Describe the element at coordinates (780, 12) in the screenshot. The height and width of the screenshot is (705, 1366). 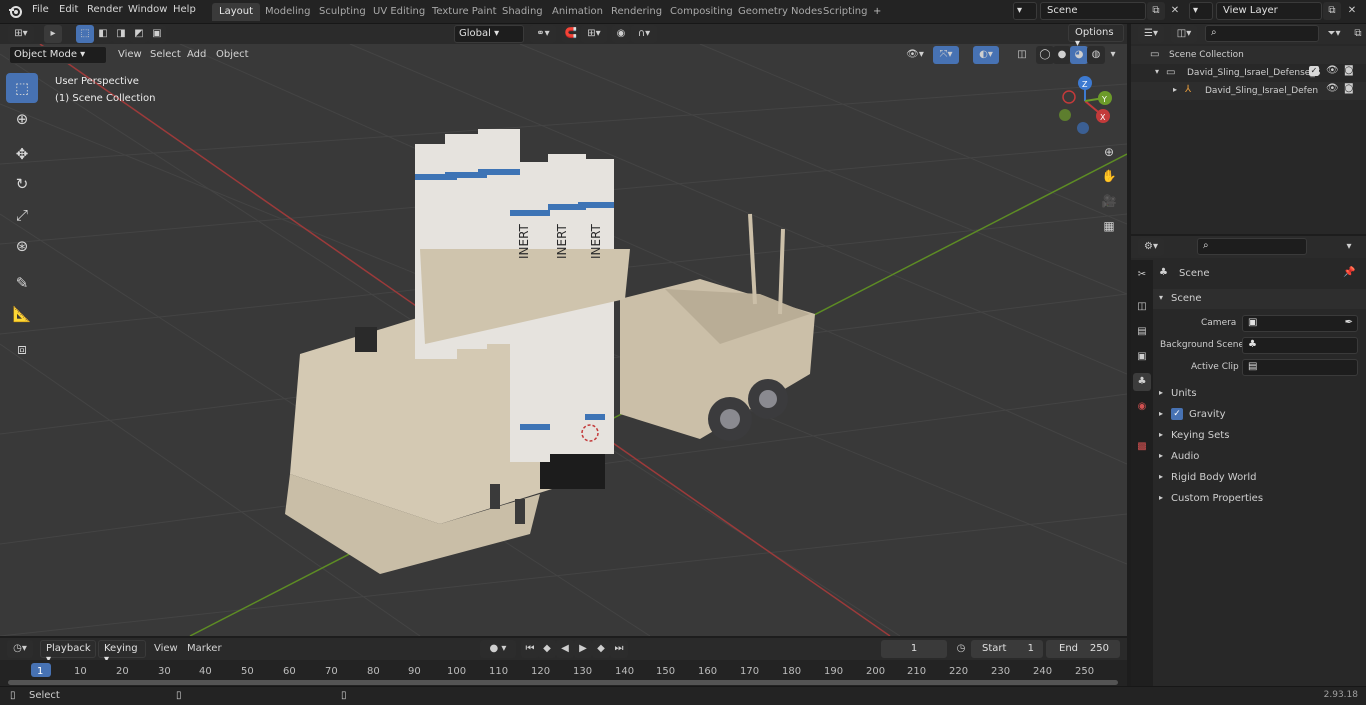
I see `tab-geometry-nodes: Geometry Nodes` at that location.